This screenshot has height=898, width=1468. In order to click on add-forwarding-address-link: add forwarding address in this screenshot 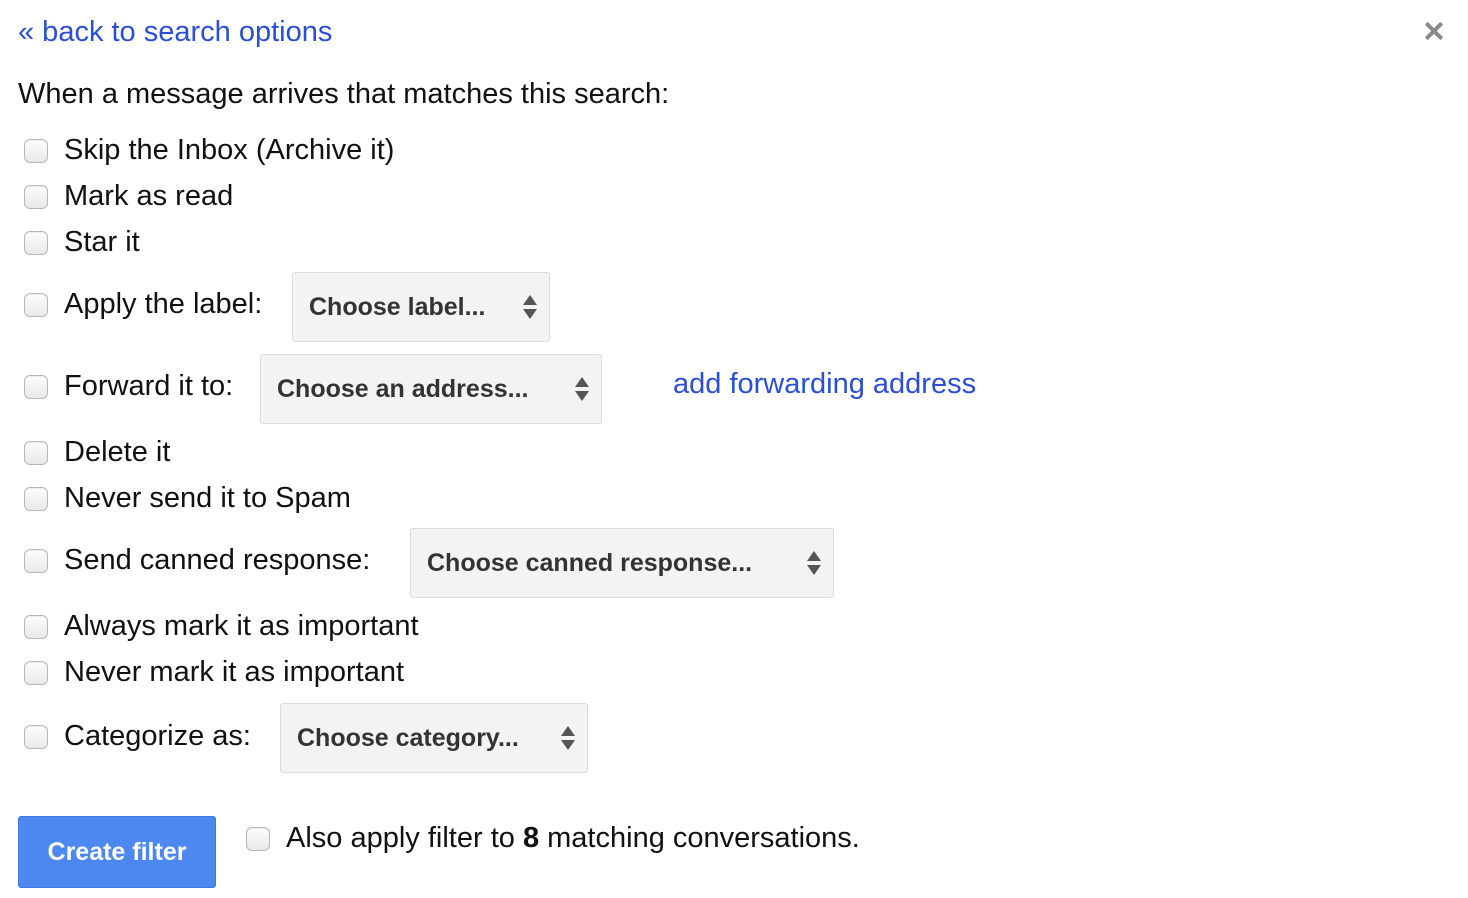, I will do `click(824, 384)`.